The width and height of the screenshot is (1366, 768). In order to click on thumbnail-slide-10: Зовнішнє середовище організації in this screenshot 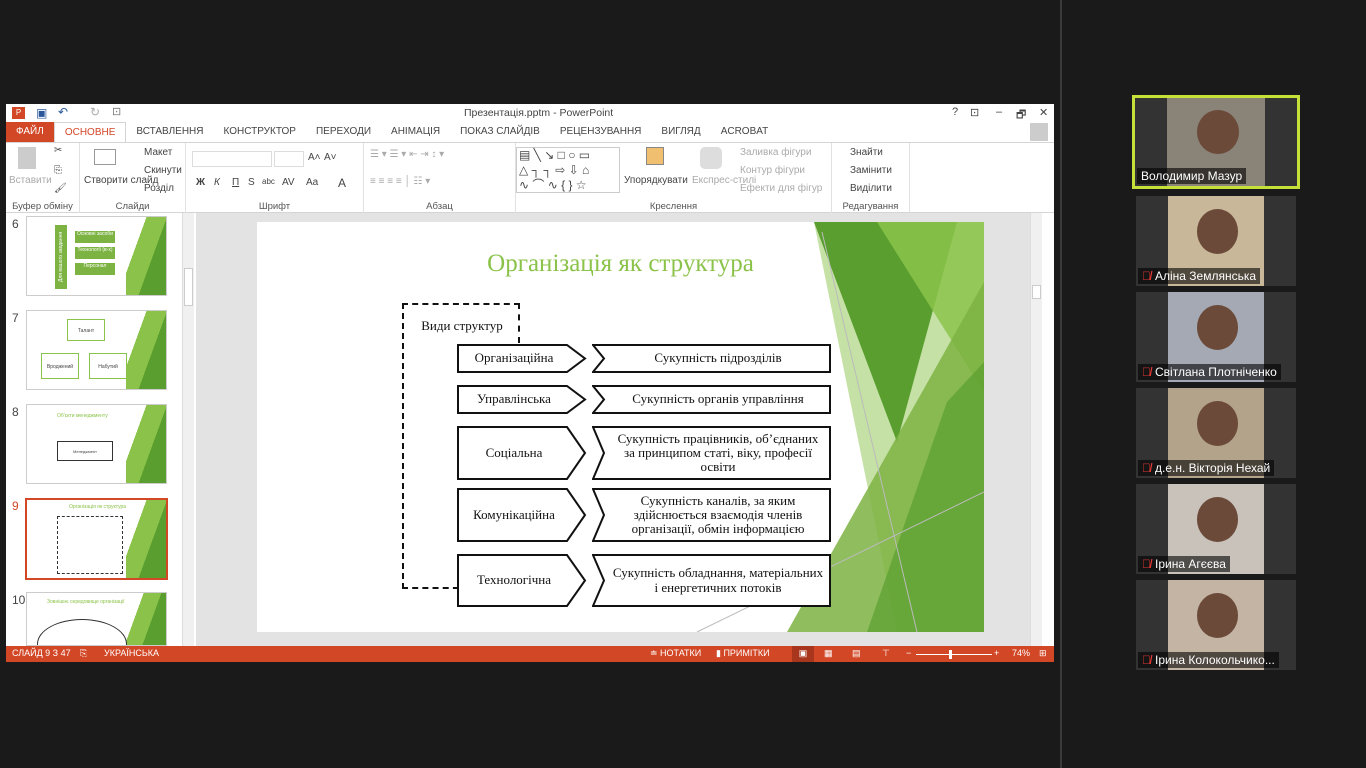, I will do `click(96, 619)`.